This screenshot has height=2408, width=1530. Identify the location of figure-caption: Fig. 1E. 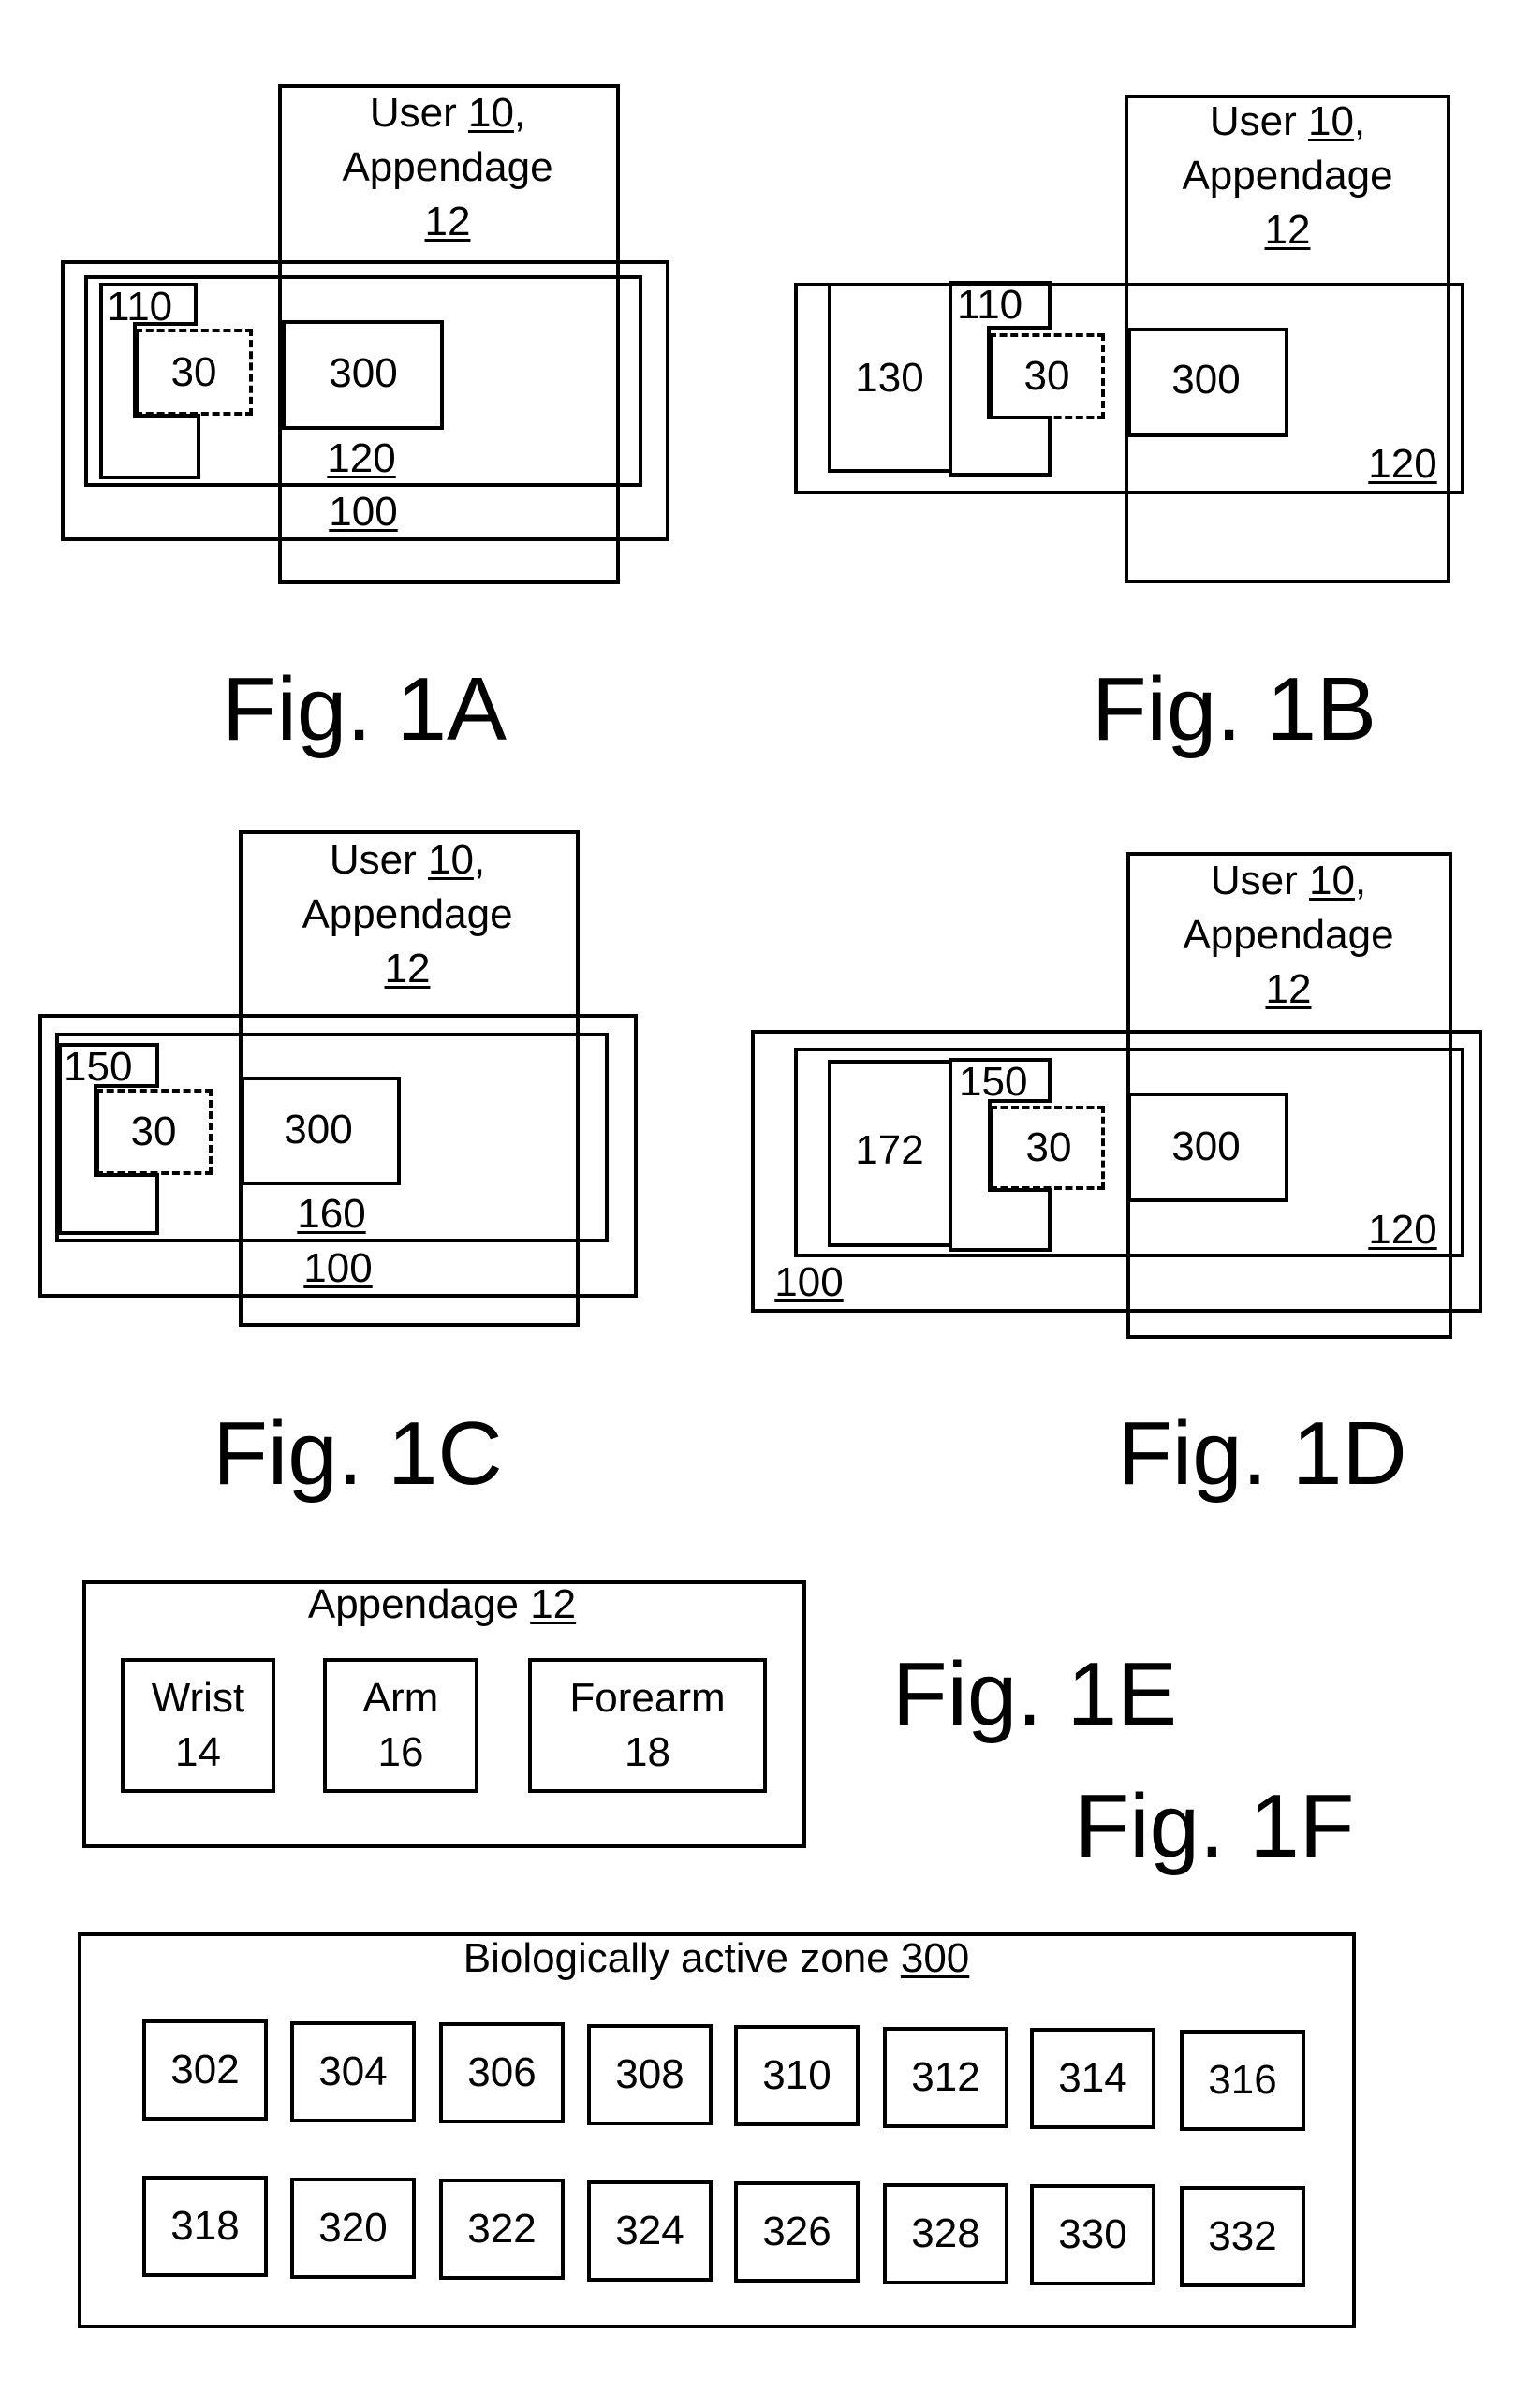
(1034, 1694).